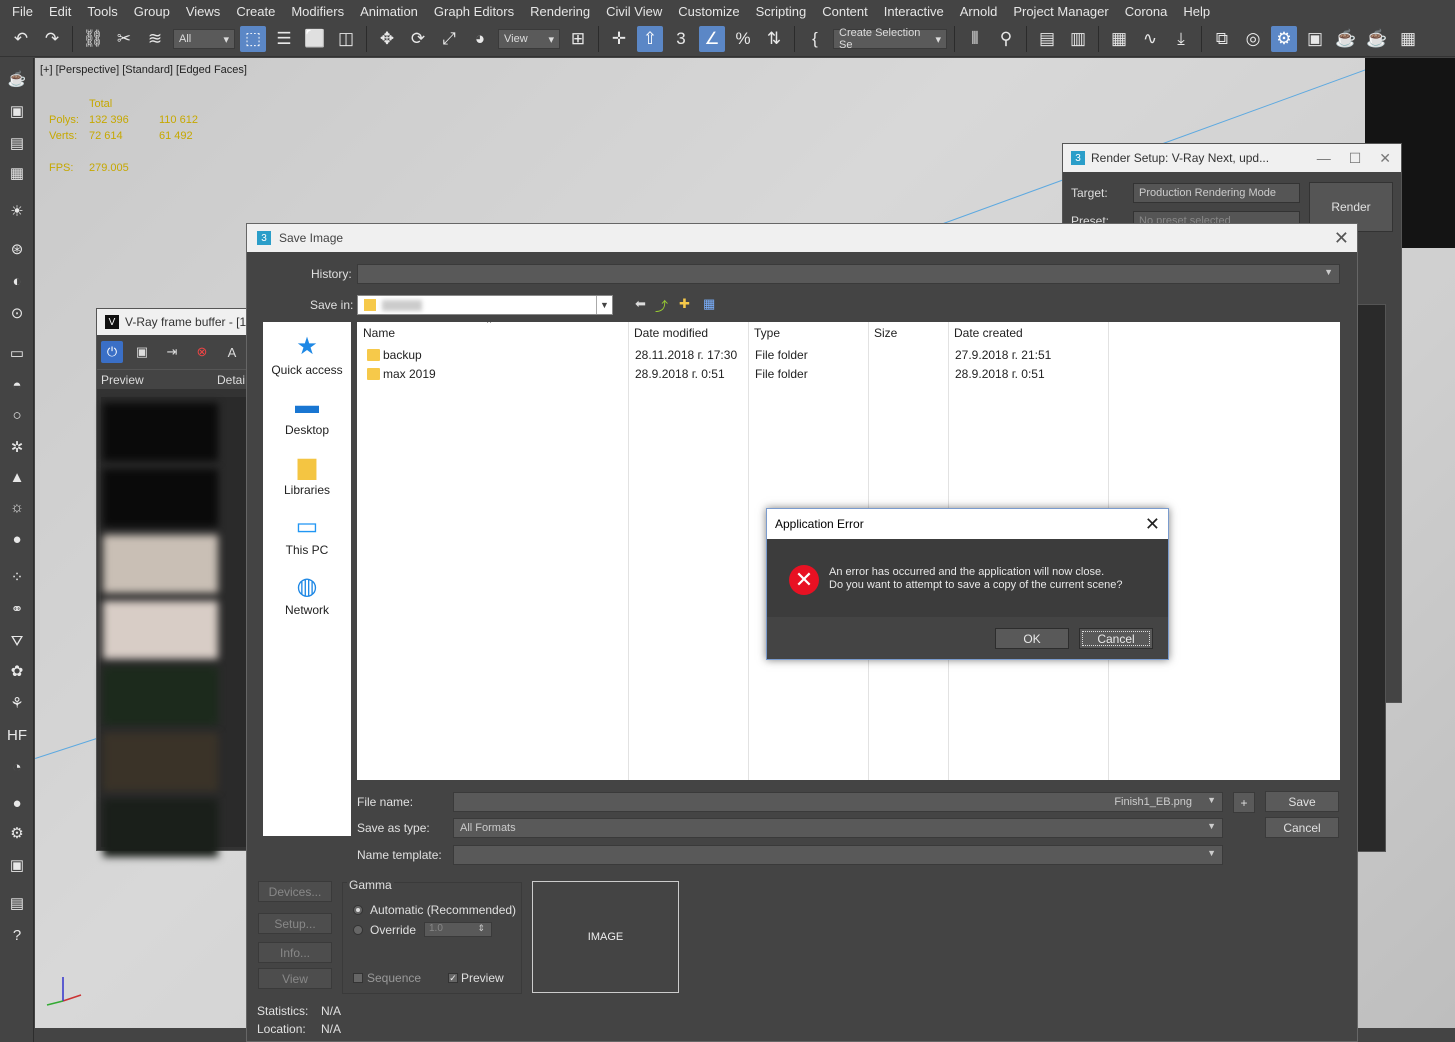 The height and width of the screenshot is (1042, 1455). What do you see at coordinates (492, 333) in the screenshot?
I see `column-header-name: Name` at bounding box center [492, 333].